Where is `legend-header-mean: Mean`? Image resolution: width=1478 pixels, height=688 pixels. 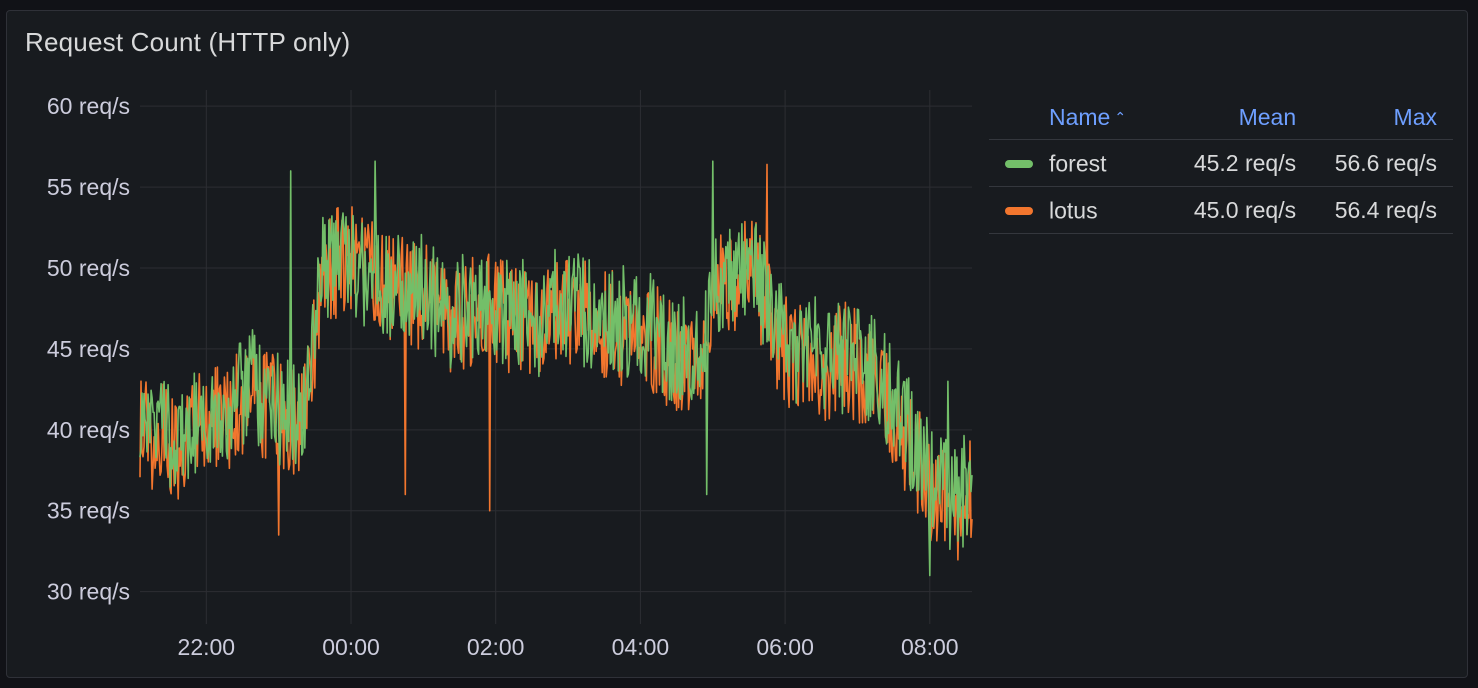 legend-header-mean: Mean is located at coordinates (1242, 117).